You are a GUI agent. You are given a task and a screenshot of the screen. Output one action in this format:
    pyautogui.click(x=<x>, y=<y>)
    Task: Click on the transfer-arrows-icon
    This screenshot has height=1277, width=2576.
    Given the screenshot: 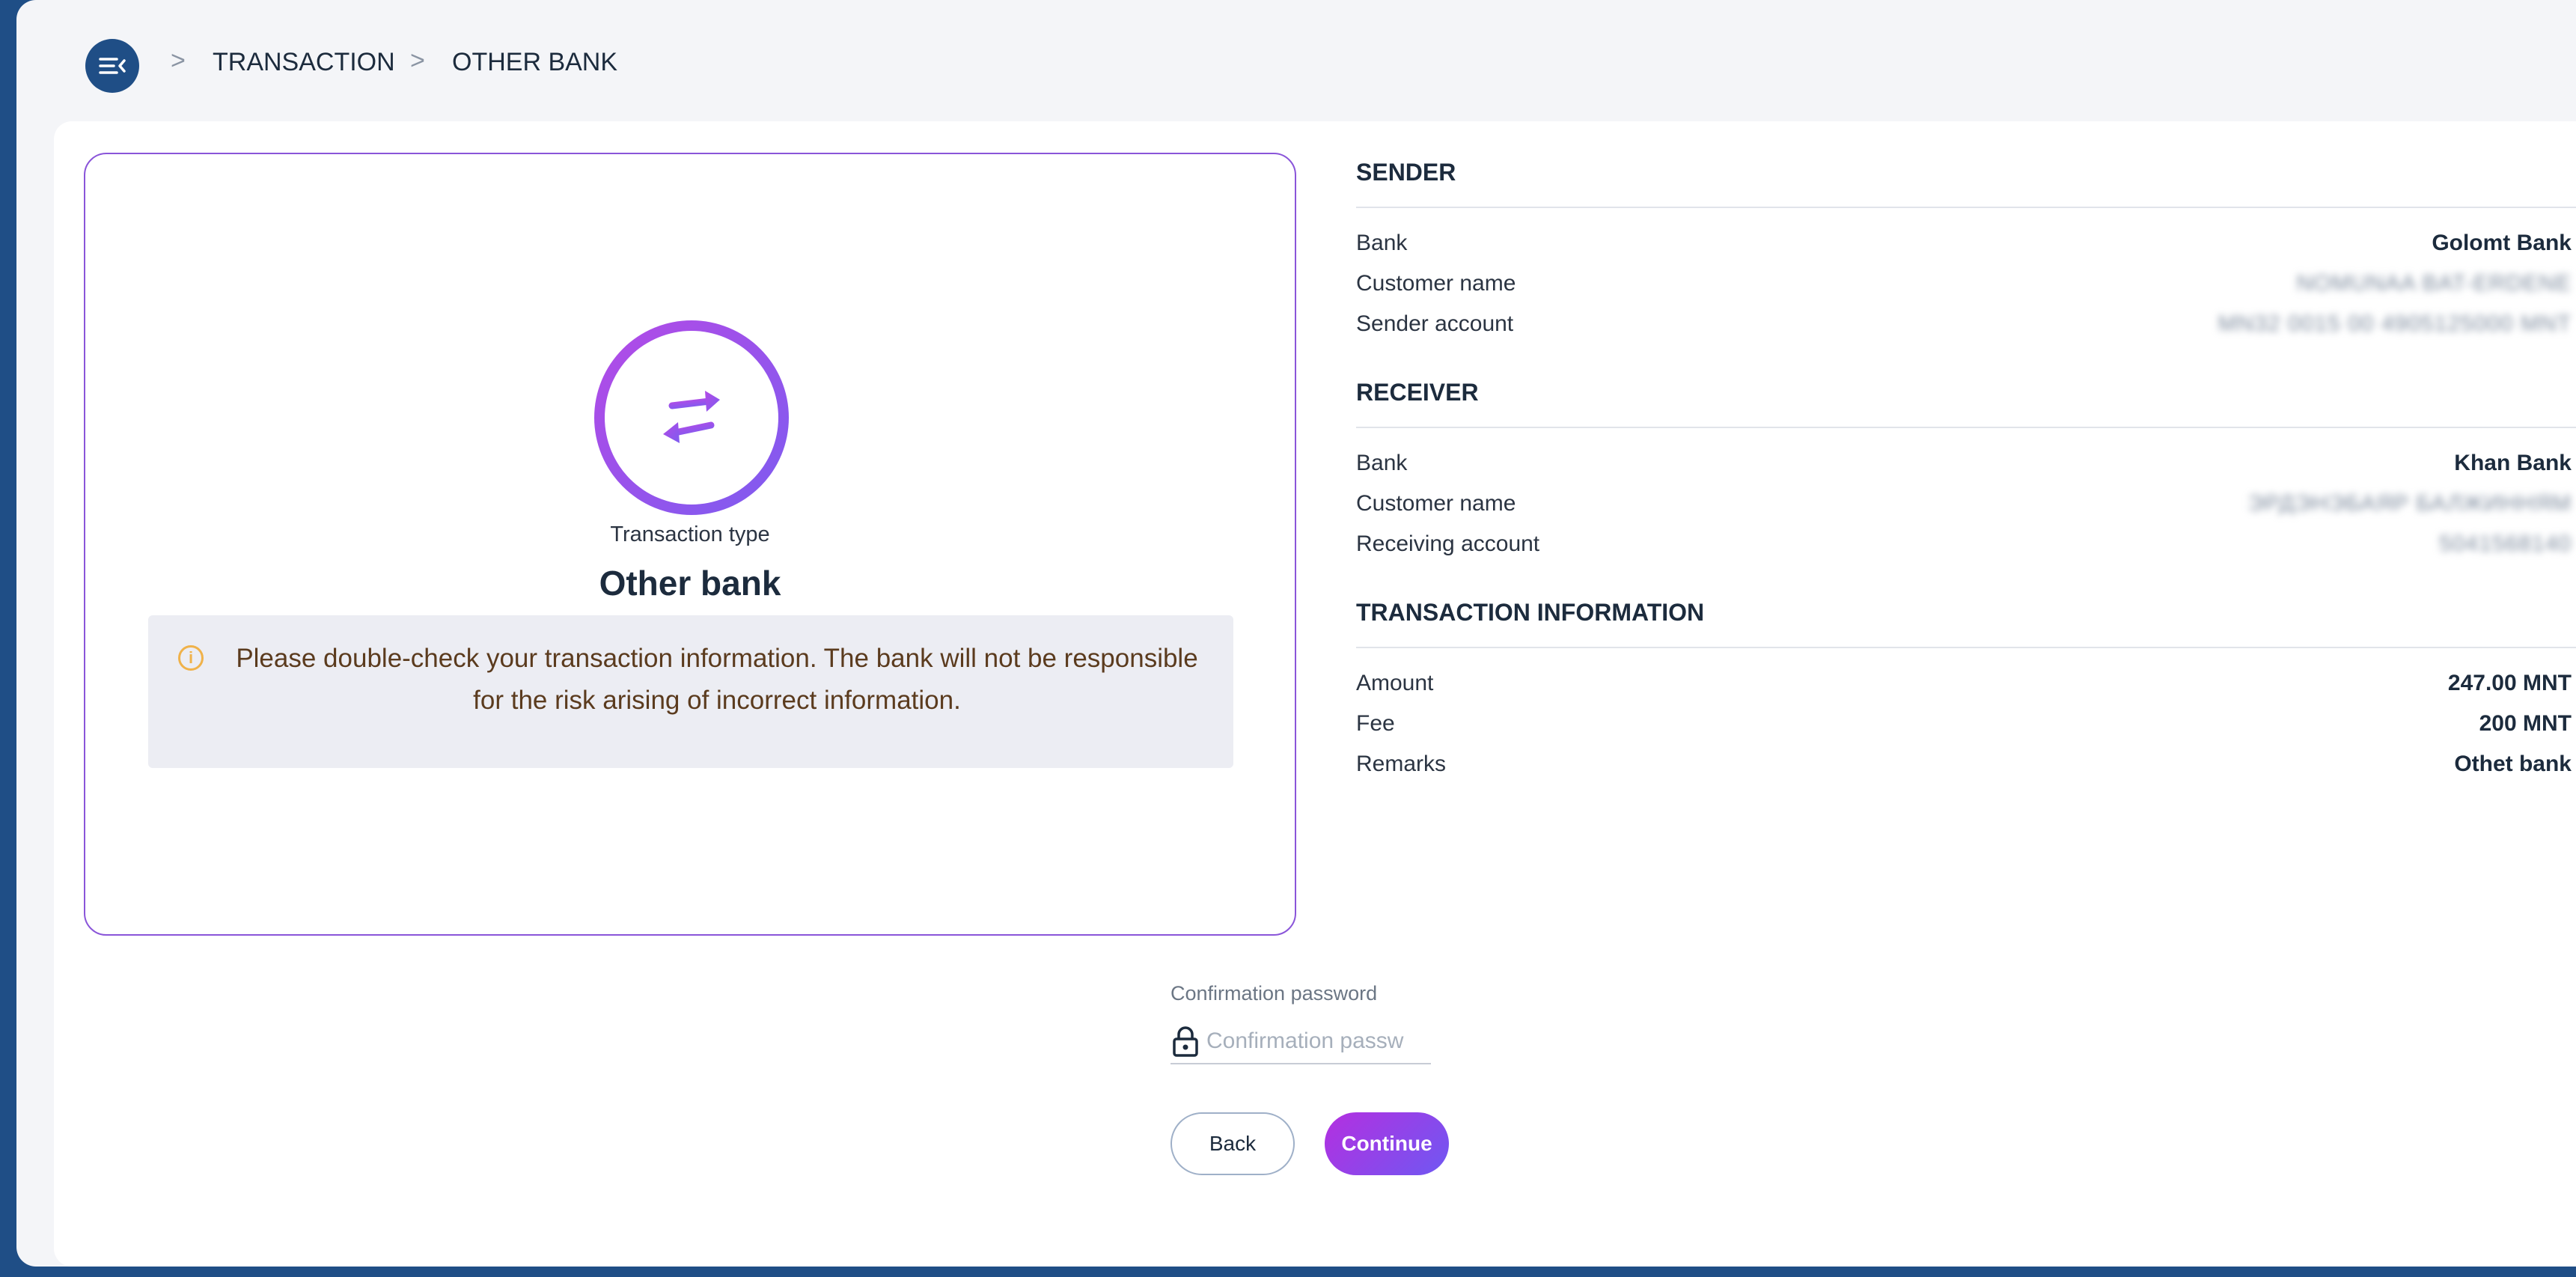 What is the action you would take?
    pyautogui.click(x=691, y=417)
    